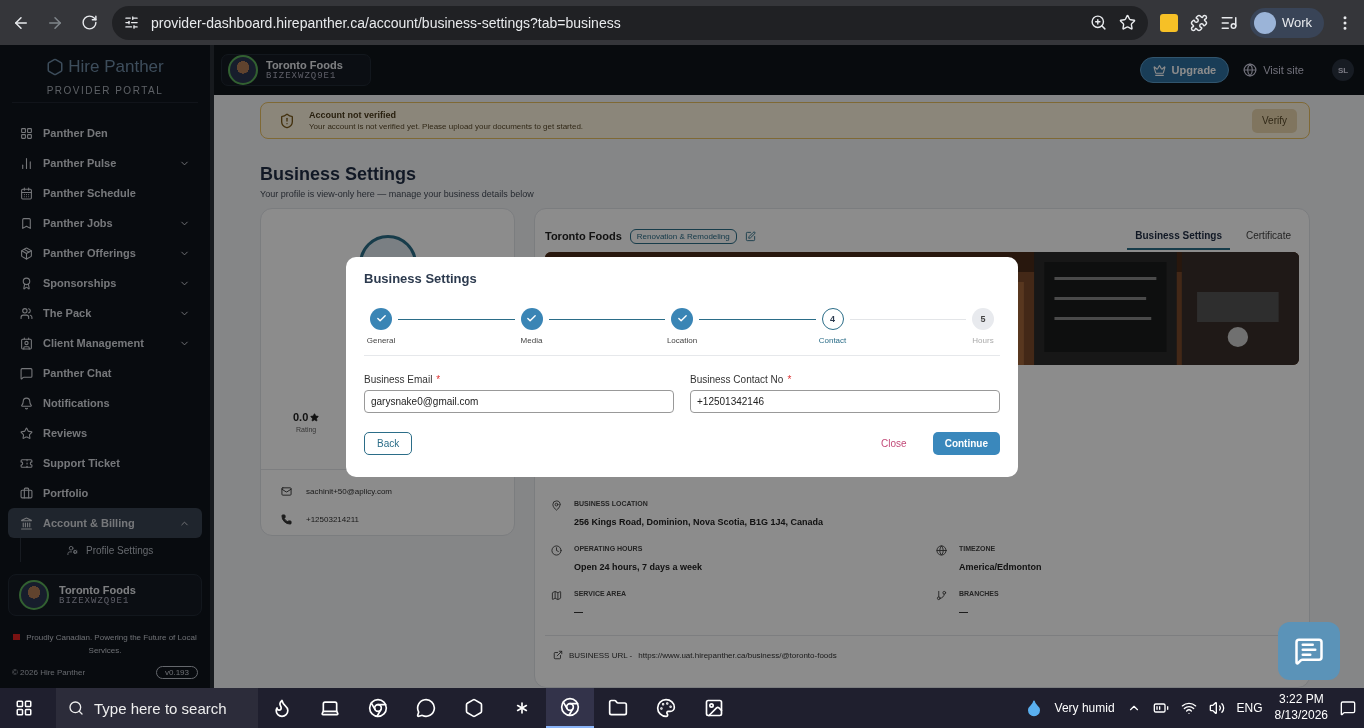 This screenshot has height=728, width=1364. Describe the element at coordinates (105, 163) in the screenshot. I see `nav-item: Panther Pulse` at that location.